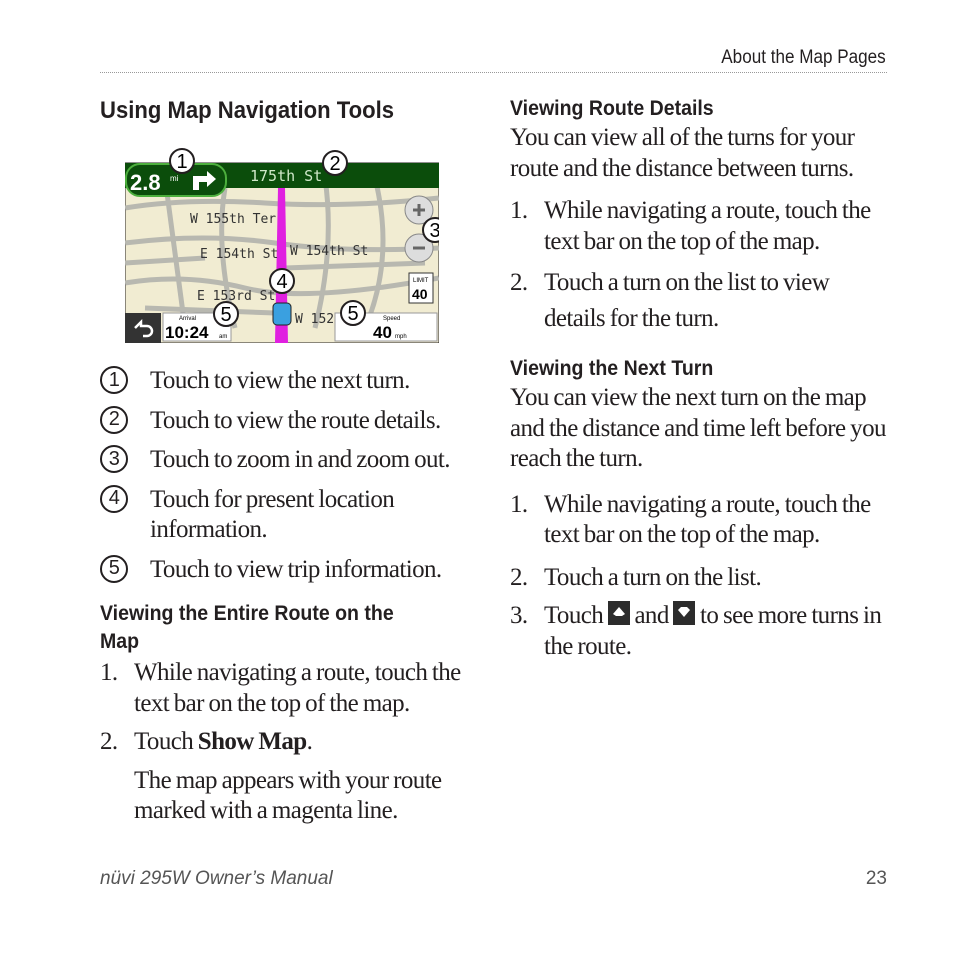  What do you see at coordinates (143, 328) in the screenshot?
I see `back-button` at bounding box center [143, 328].